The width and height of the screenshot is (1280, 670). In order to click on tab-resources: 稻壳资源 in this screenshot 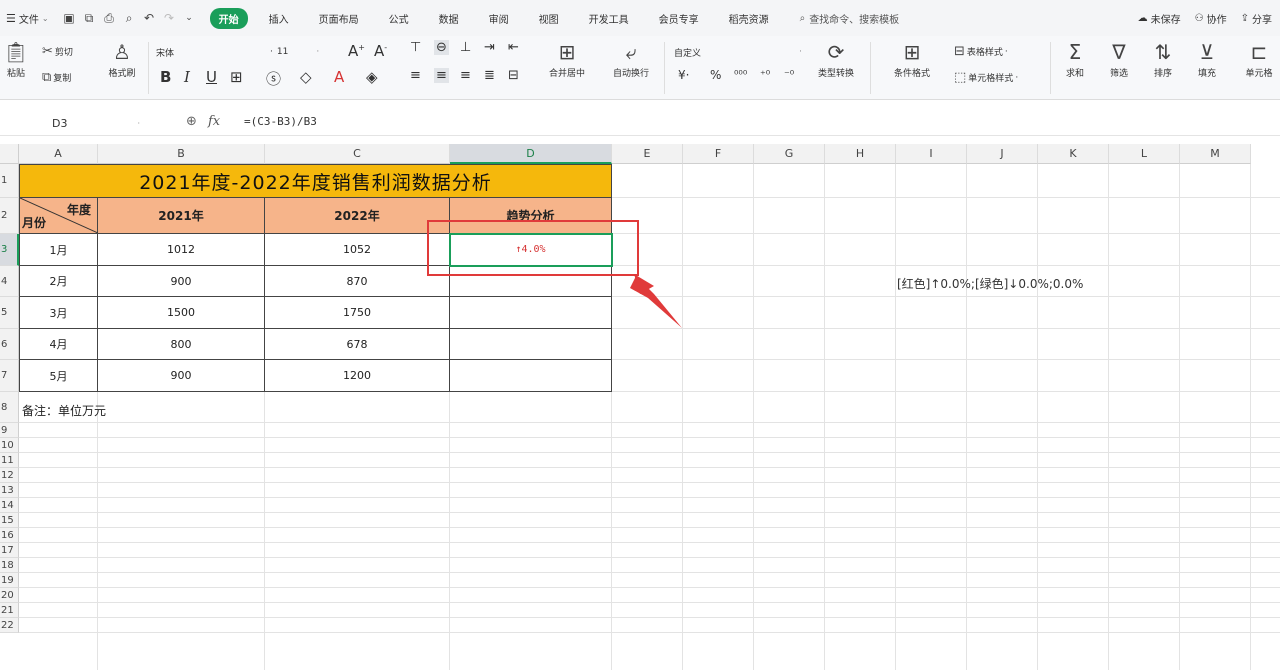, I will do `click(749, 18)`.